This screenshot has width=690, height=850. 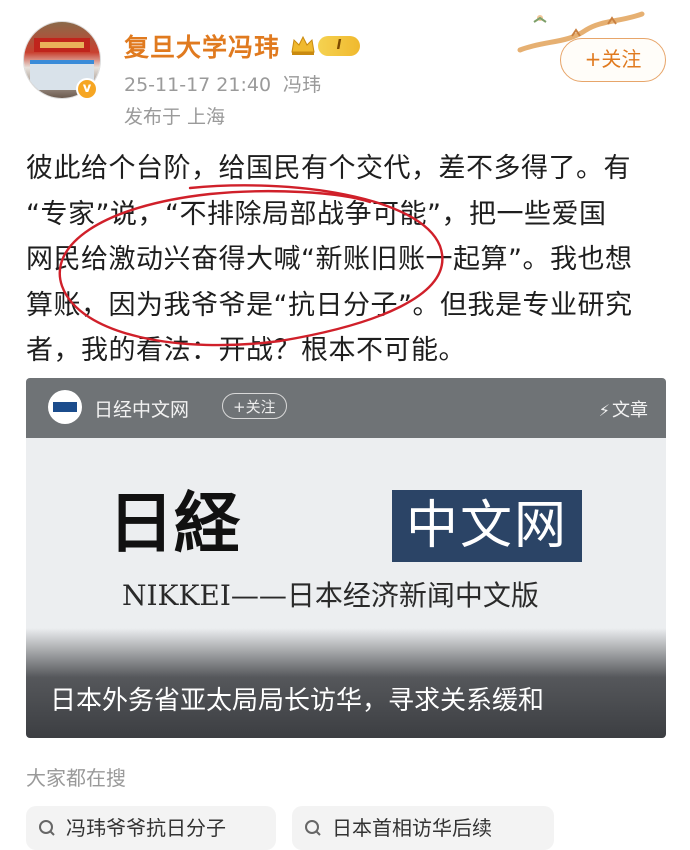 I want to click on card-topbar: 日经中文网 +关注 ⚡ 文章, so click(x=346, y=408).